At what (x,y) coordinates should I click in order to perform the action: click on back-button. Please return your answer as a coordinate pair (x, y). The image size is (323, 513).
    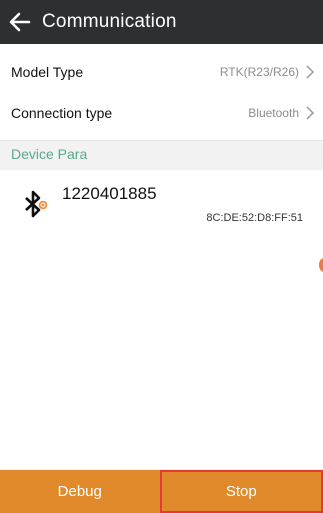
    Looking at the image, I should click on (20, 22).